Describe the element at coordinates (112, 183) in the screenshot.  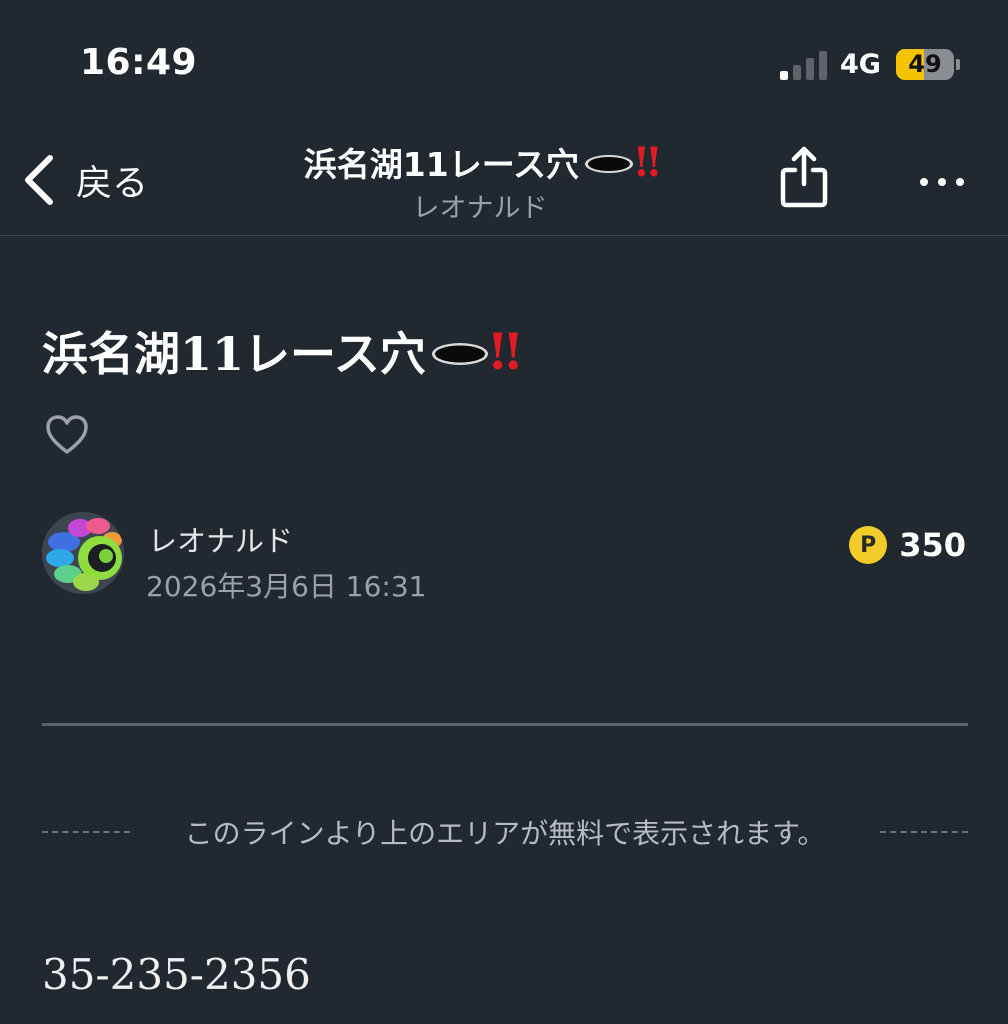
I see `back-label: 戻る` at that location.